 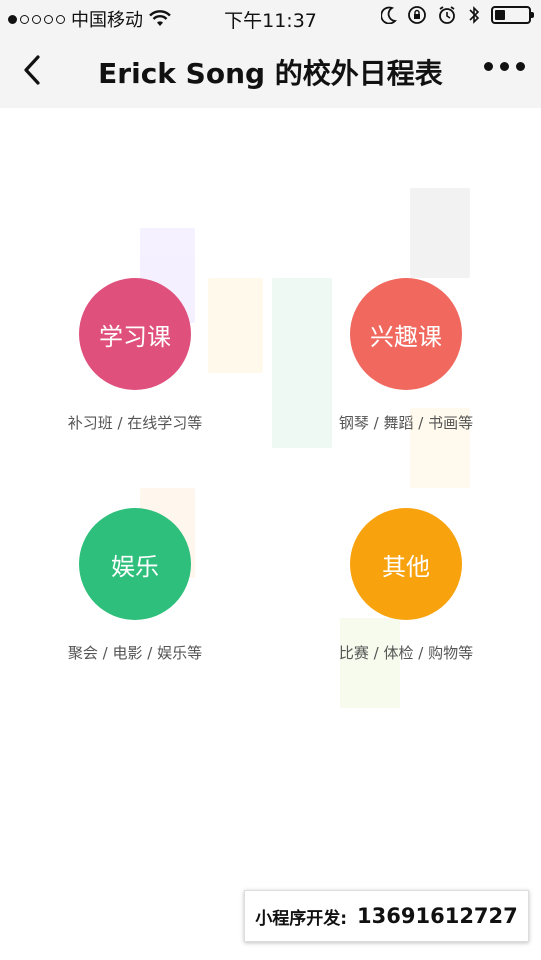 I want to click on nav-bar: Erick Song 的校外日程表, so click(x=270, y=71).